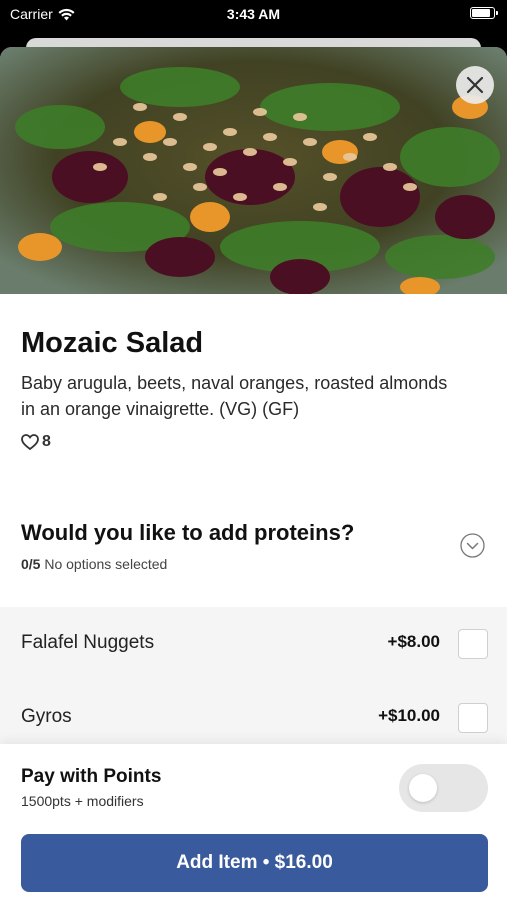  What do you see at coordinates (443, 788) in the screenshot?
I see `pay-with-points-toggle` at bounding box center [443, 788].